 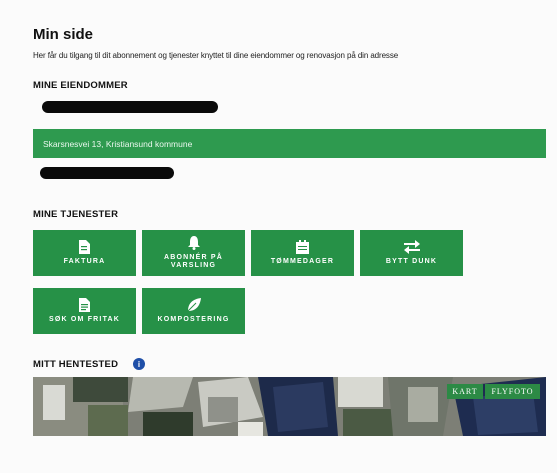 I want to click on aerial-view-button: FLYFOTO, so click(x=512, y=391).